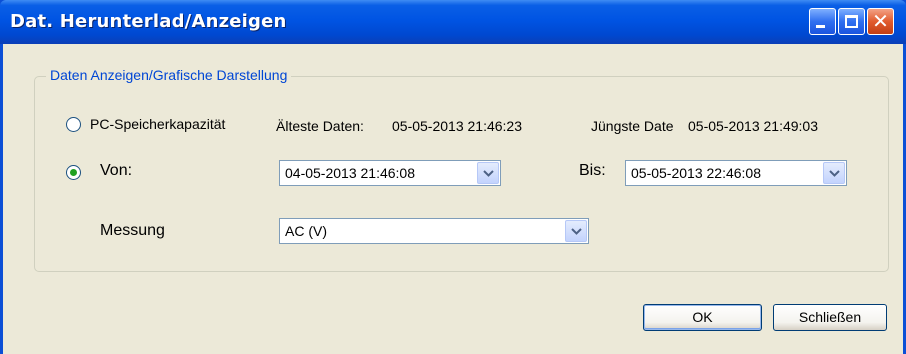 The image size is (906, 354). I want to click on maximize-icon, so click(851, 21).